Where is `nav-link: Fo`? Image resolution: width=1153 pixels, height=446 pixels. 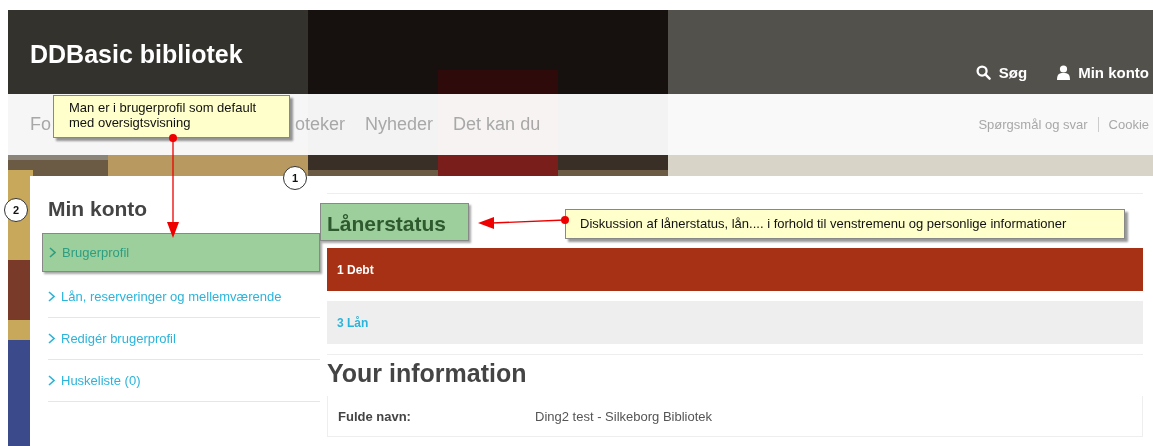 nav-link: Fo is located at coordinates (40, 124).